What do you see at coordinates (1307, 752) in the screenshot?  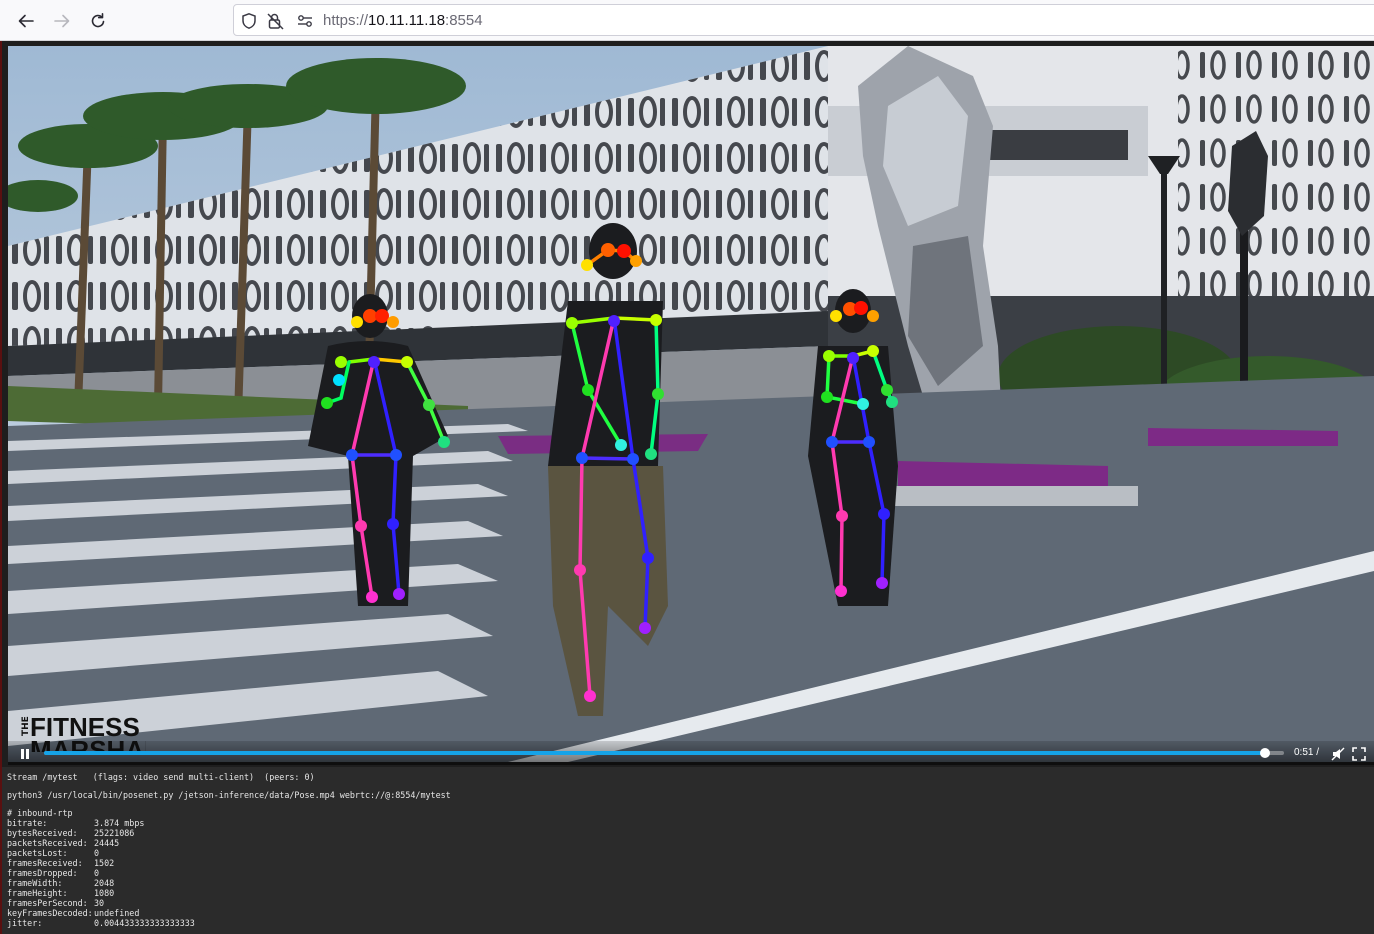 I see `time-display: 0:51 /` at bounding box center [1307, 752].